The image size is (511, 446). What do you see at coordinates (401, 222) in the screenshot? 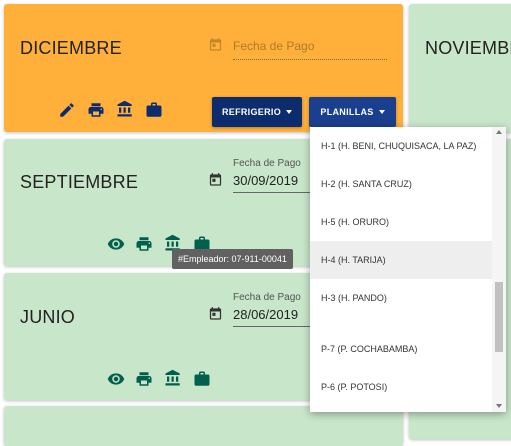
I see `dropdown-item: H-5 (H. ORURO)` at bounding box center [401, 222].